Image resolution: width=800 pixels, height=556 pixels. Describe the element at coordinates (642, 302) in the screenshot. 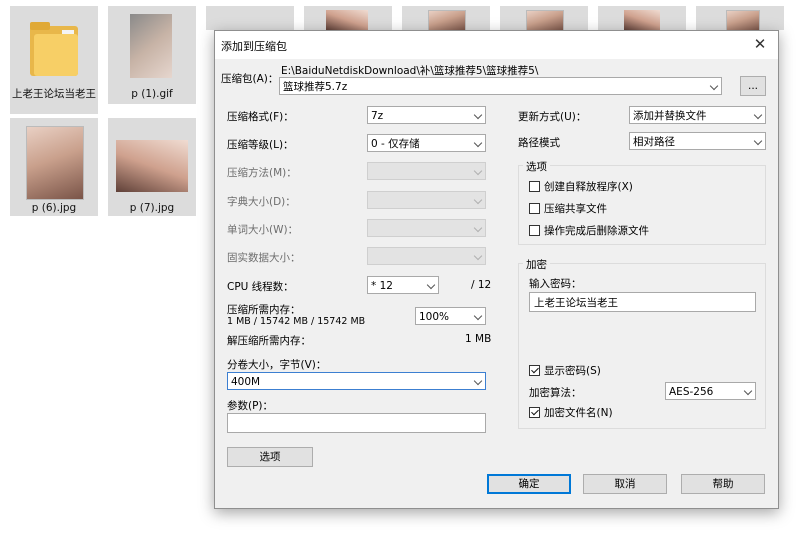

I see `password-input: 上老王论坛当老王` at that location.